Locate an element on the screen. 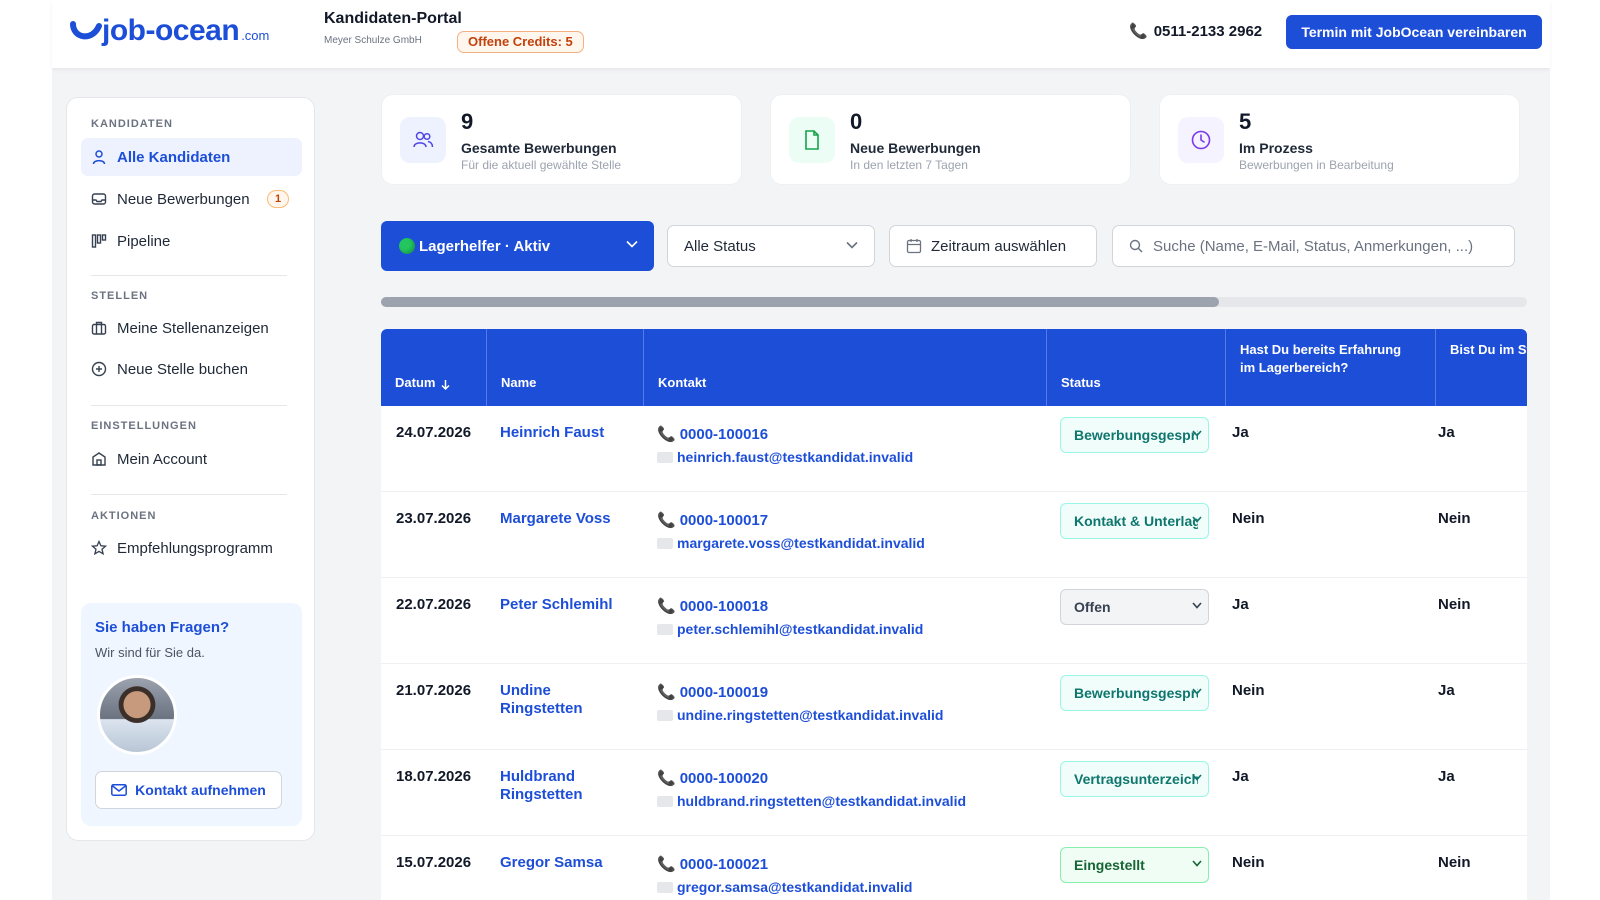  horizontal-scrollbar is located at coordinates (954, 302).